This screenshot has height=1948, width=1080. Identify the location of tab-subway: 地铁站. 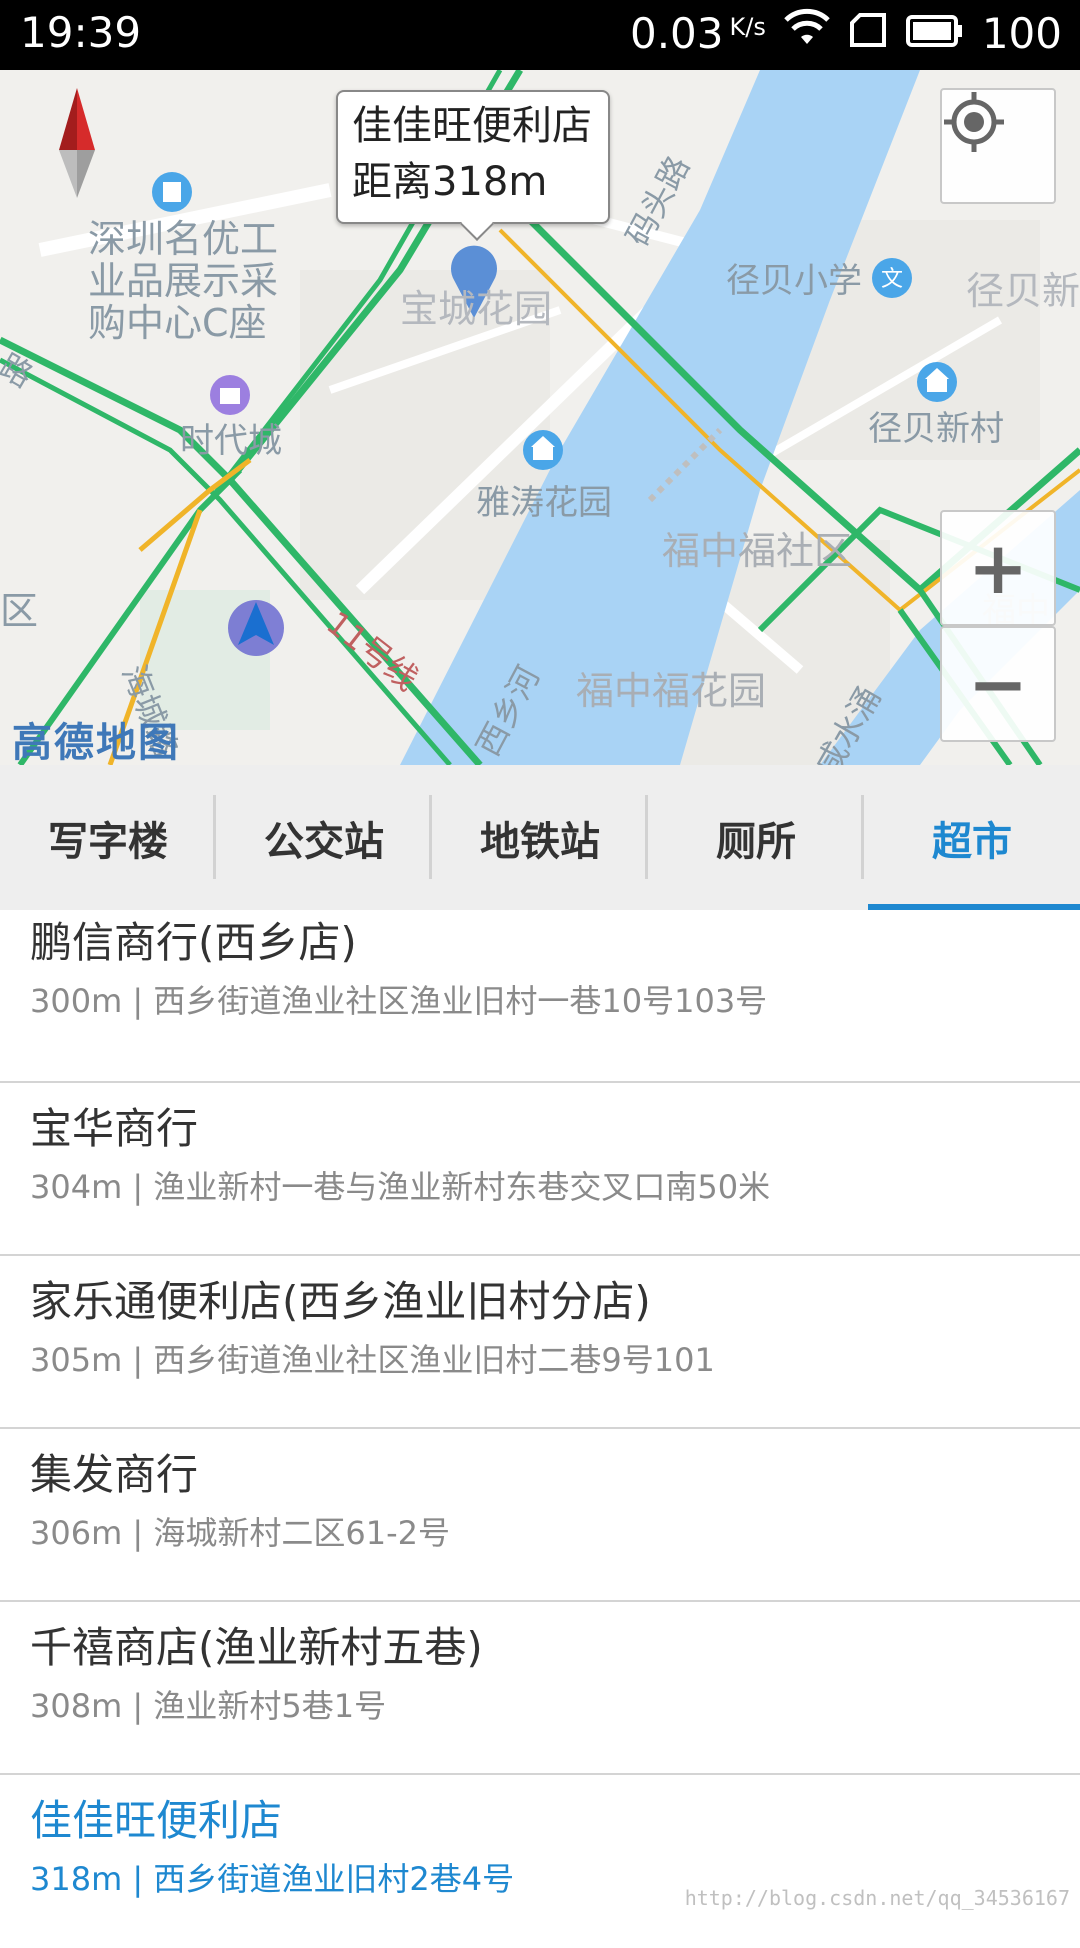
(540, 837).